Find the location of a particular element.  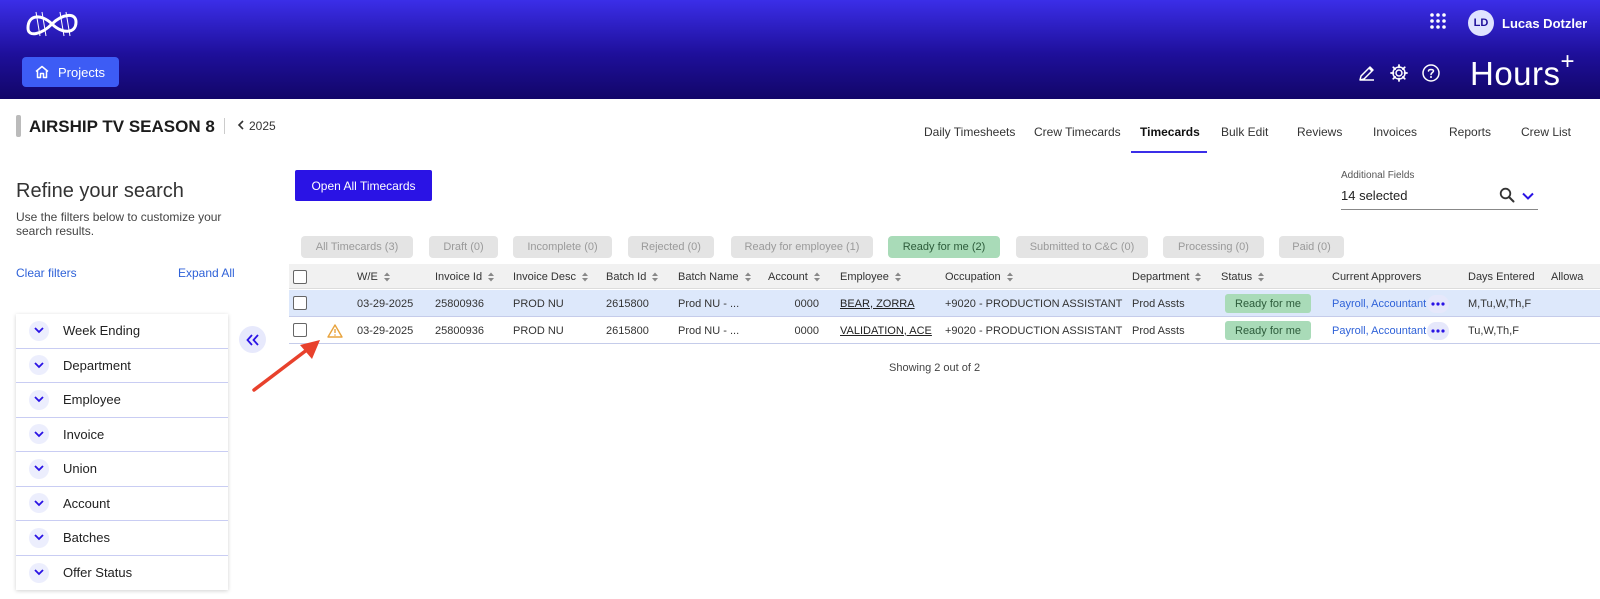

chip-all-timecards: All Timecards (3) is located at coordinates (357, 247).